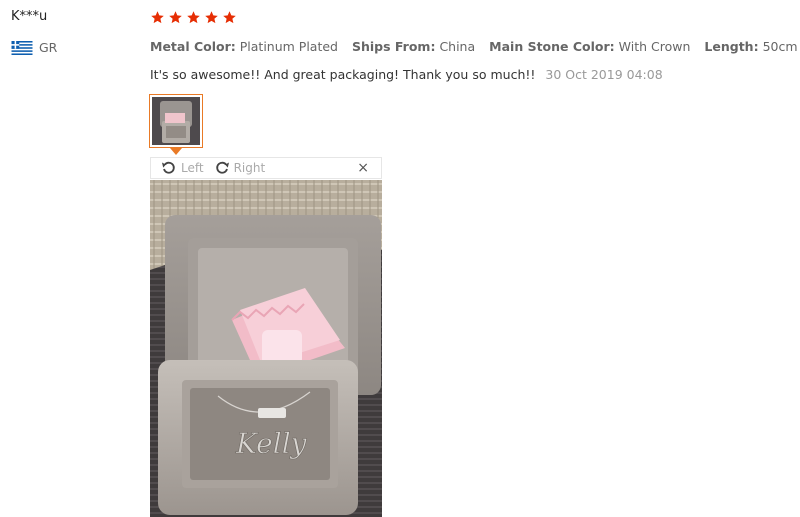 The height and width of the screenshot is (517, 800). I want to click on review-date: 30 Oct 2019 04:08, so click(604, 74).